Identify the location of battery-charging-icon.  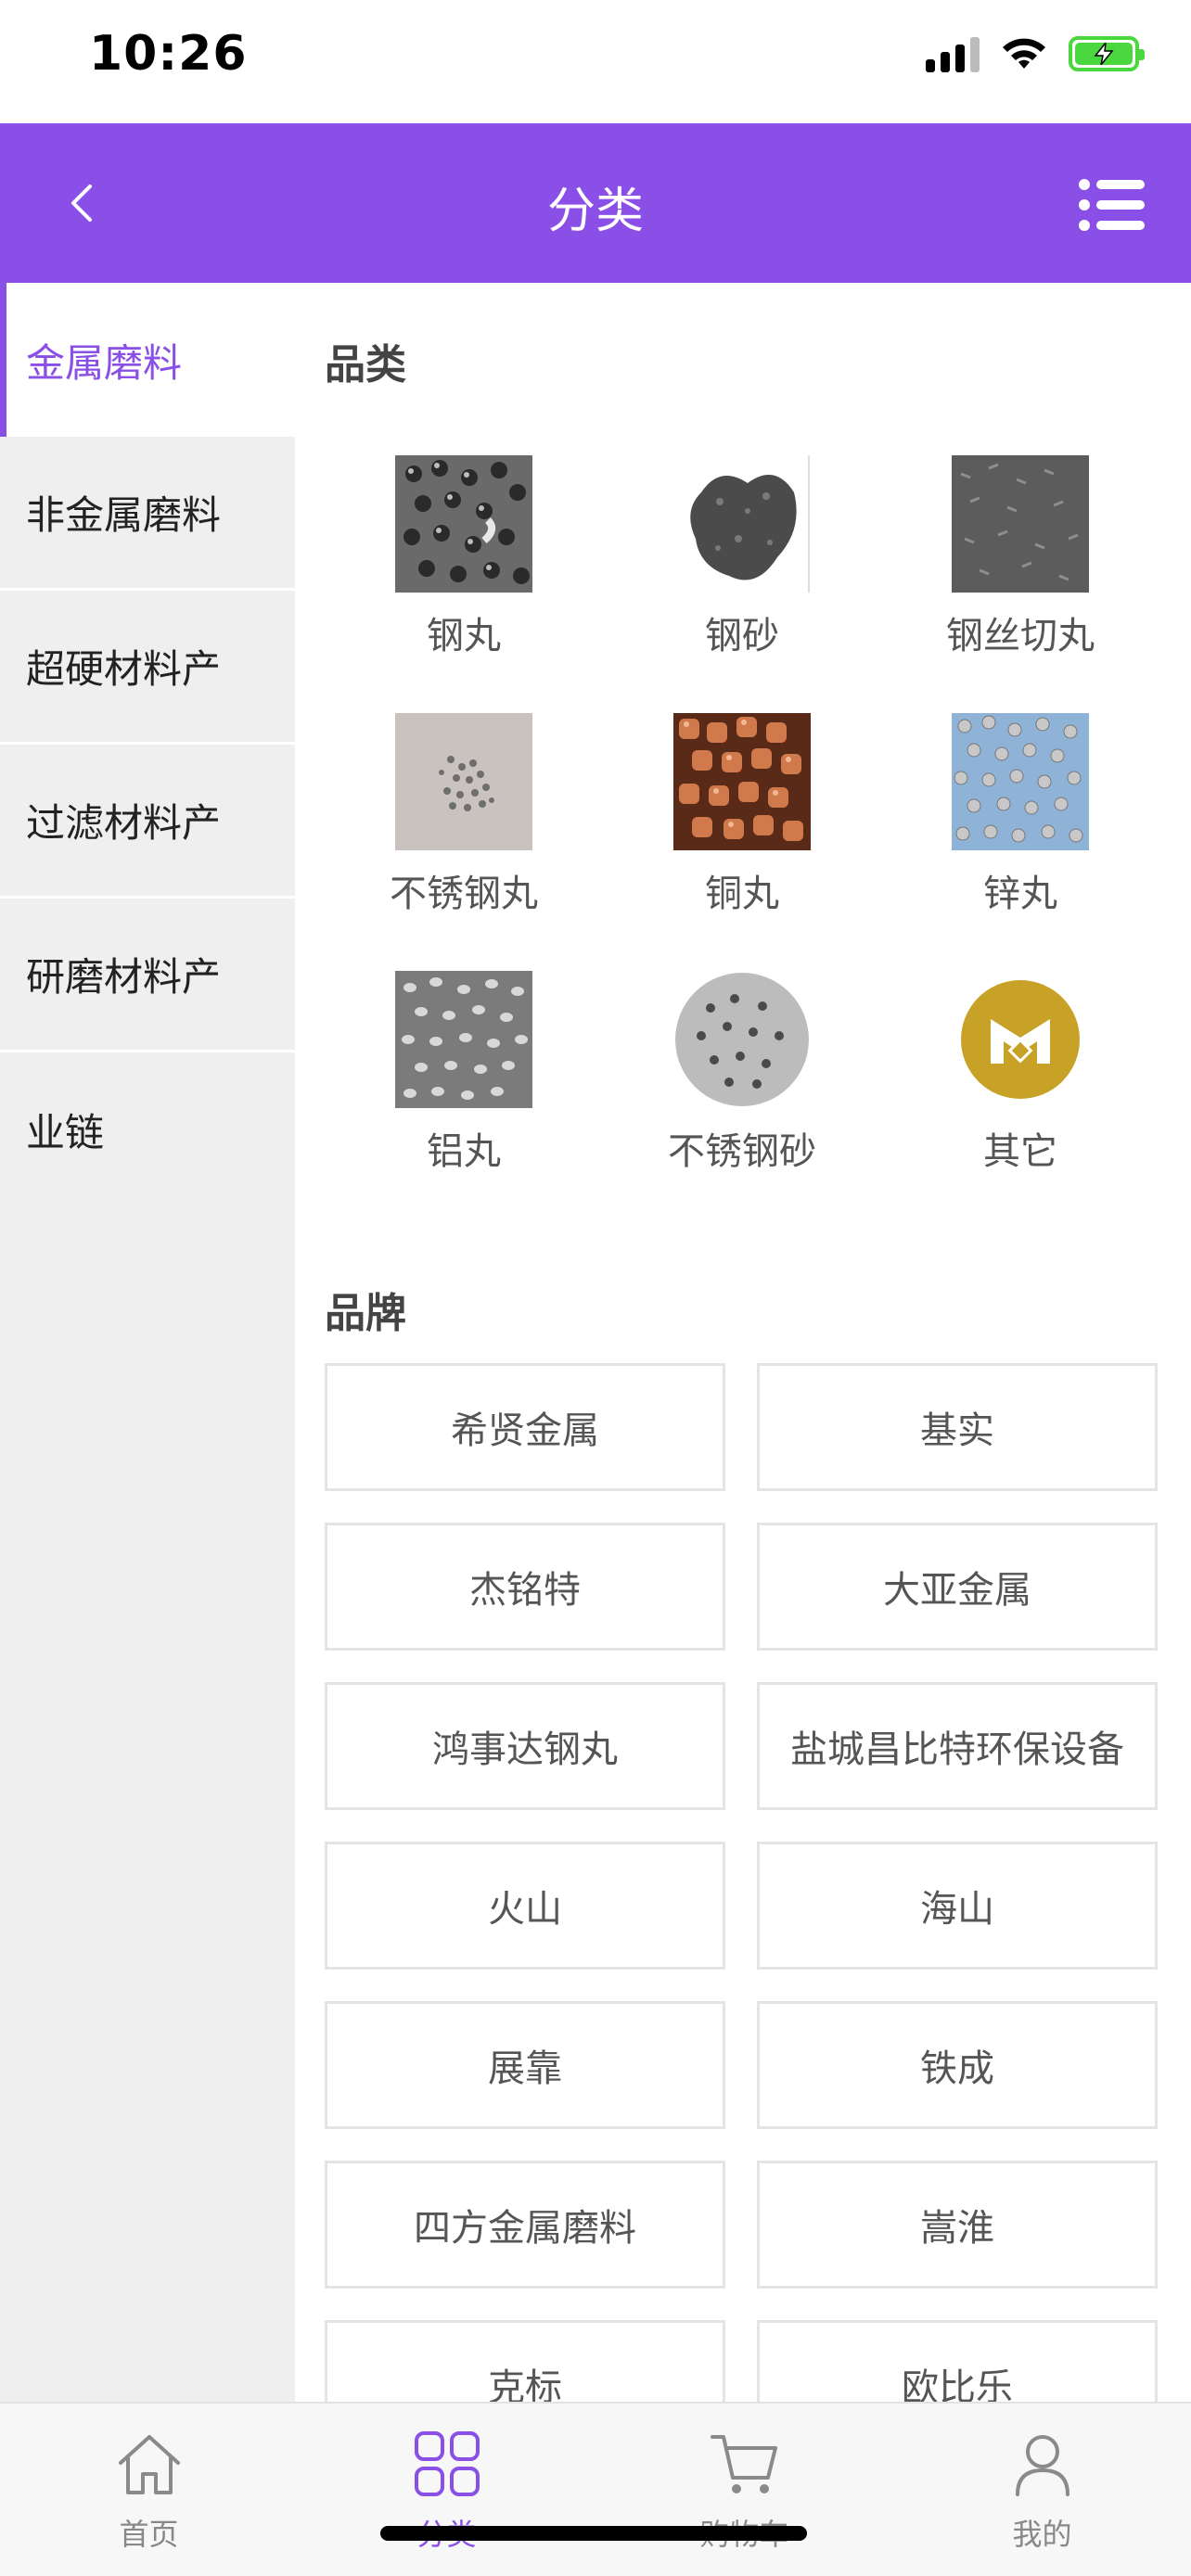
(1107, 54).